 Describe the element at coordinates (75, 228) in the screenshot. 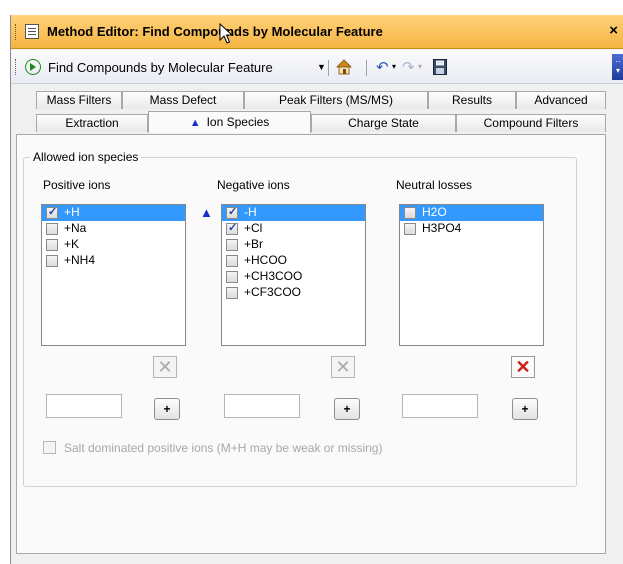

I see `item-label: +Na` at that location.